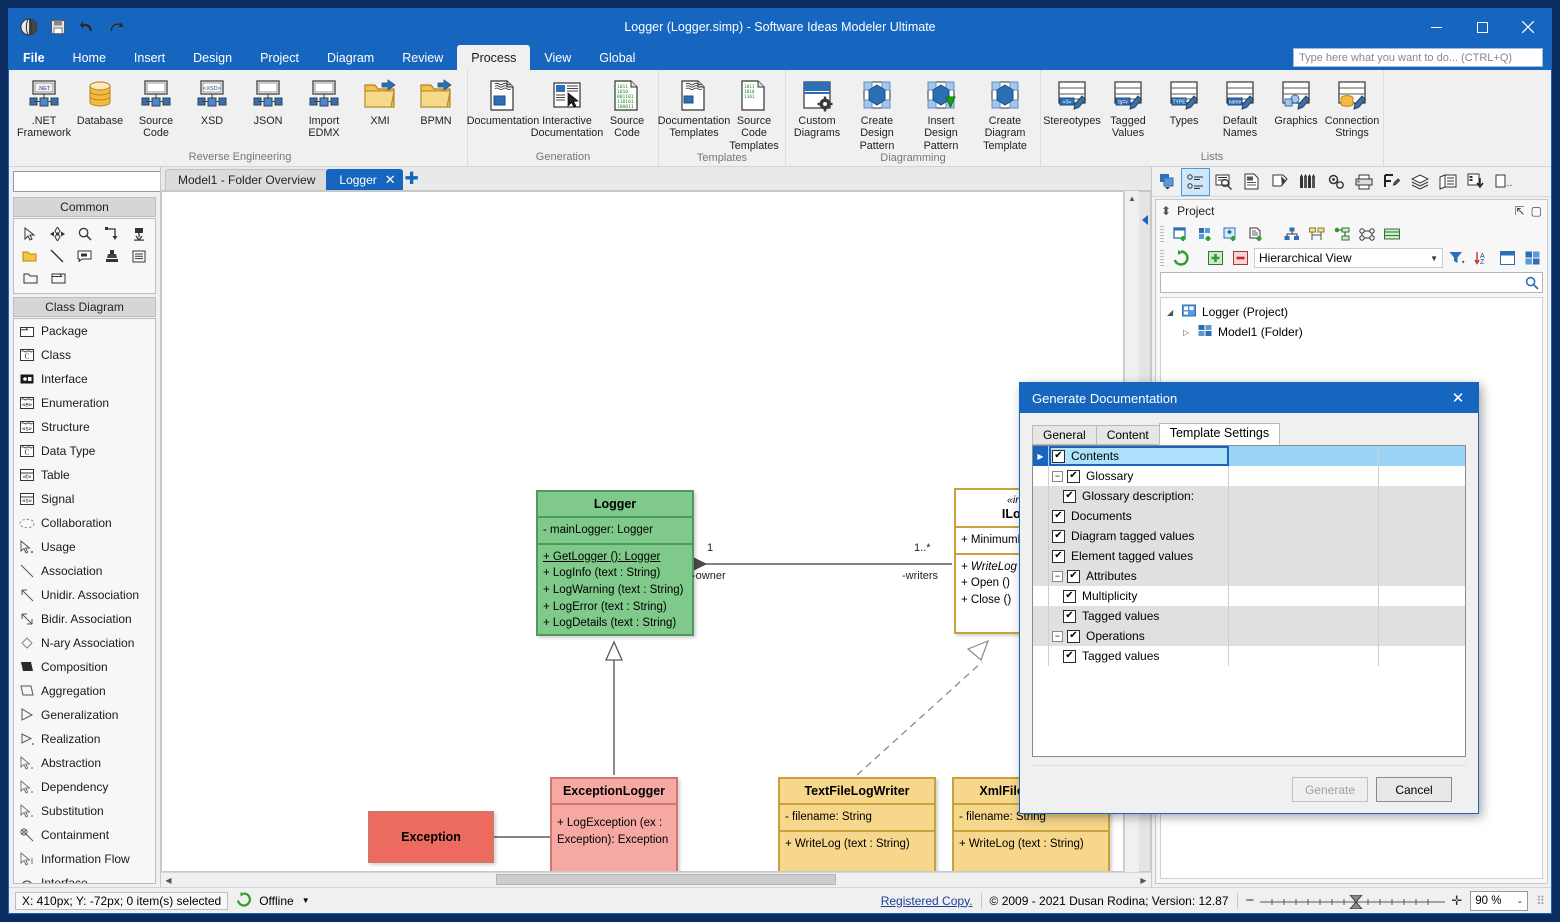 Image resolution: width=1560 pixels, height=922 pixels. Describe the element at coordinates (412, 179) in the screenshot. I see `add-tab-button: ✚` at that location.